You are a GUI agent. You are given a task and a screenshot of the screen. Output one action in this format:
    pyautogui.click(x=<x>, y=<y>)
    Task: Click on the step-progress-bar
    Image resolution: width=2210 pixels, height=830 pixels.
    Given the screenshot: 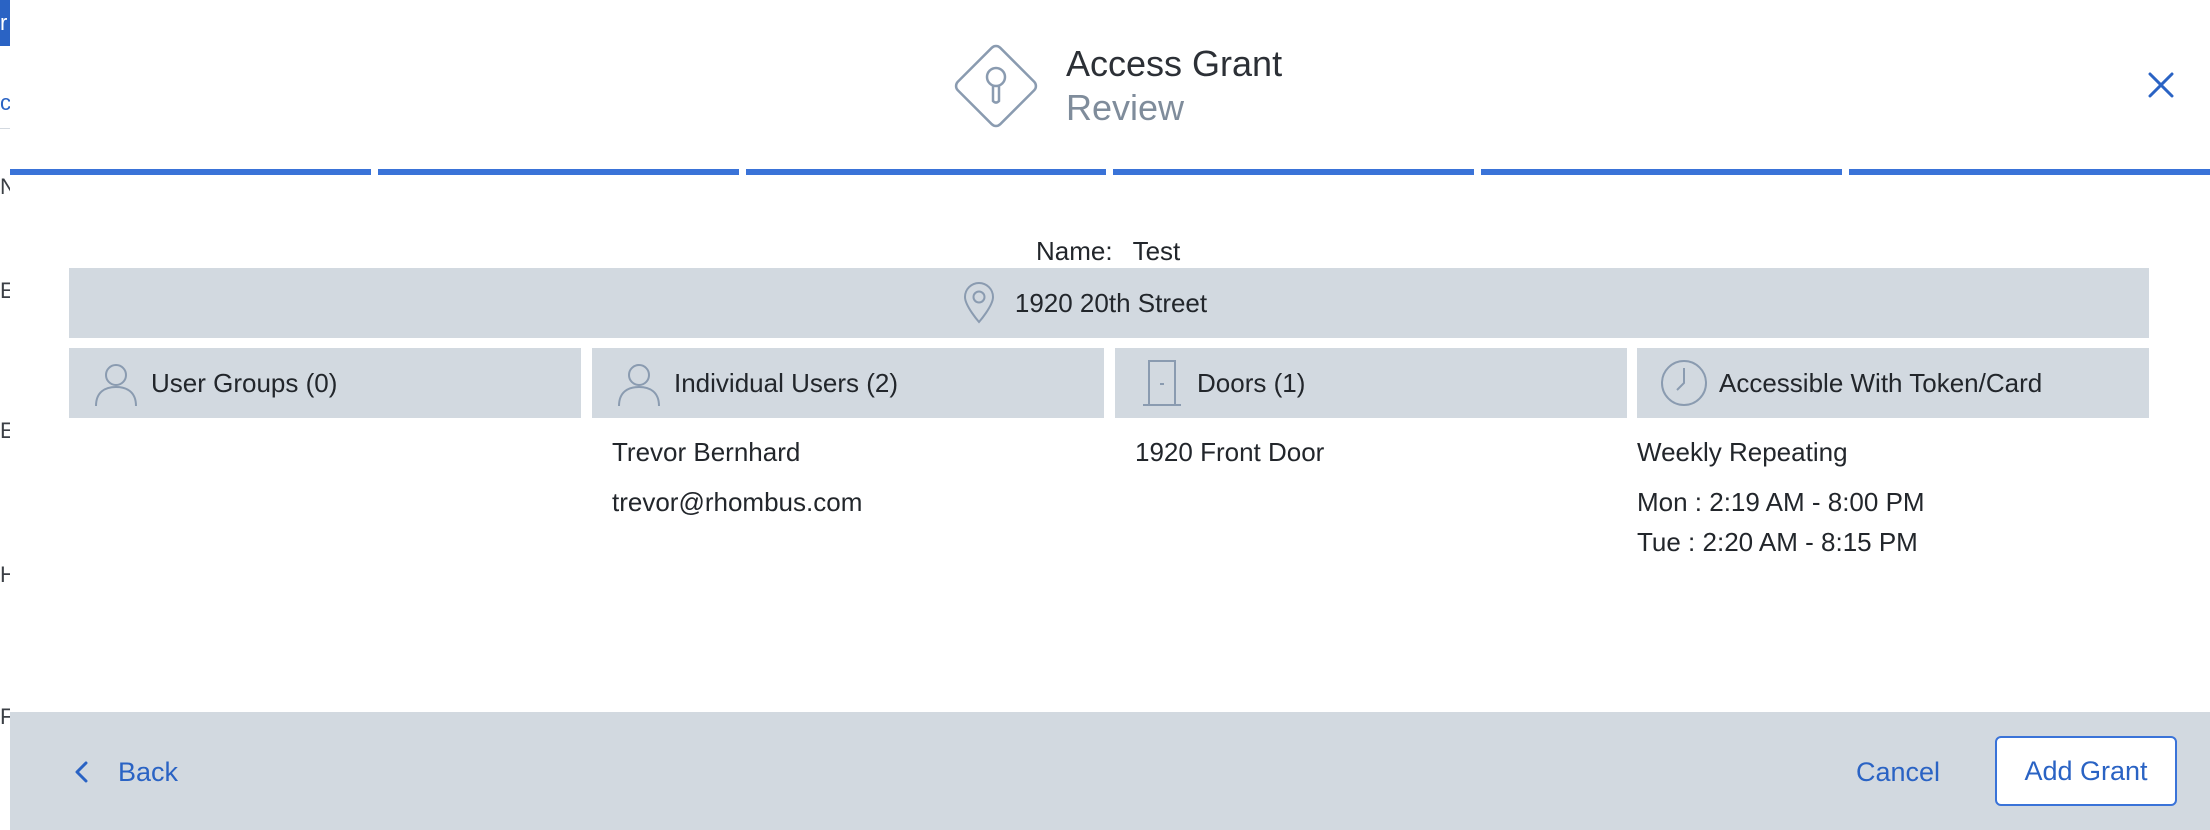 What is the action you would take?
    pyautogui.click(x=1110, y=173)
    